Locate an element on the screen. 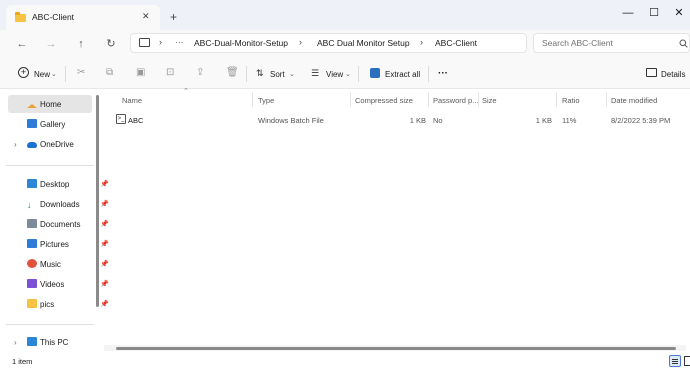 The height and width of the screenshot is (373, 690). tiles-view-button is located at coordinates (687, 361).